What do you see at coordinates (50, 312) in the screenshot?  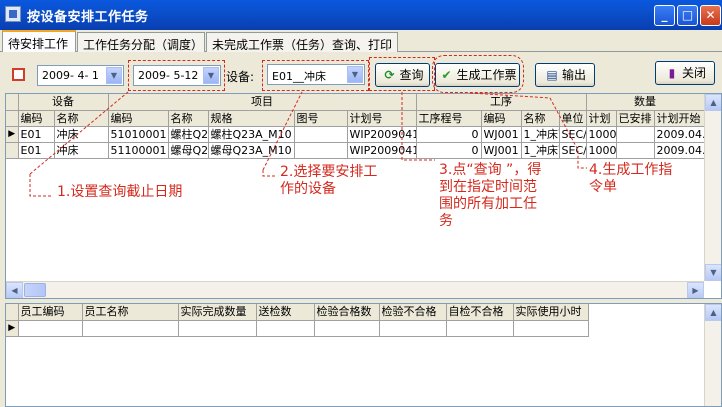 I see `col-header: 员工编码` at bounding box center [50, 312].